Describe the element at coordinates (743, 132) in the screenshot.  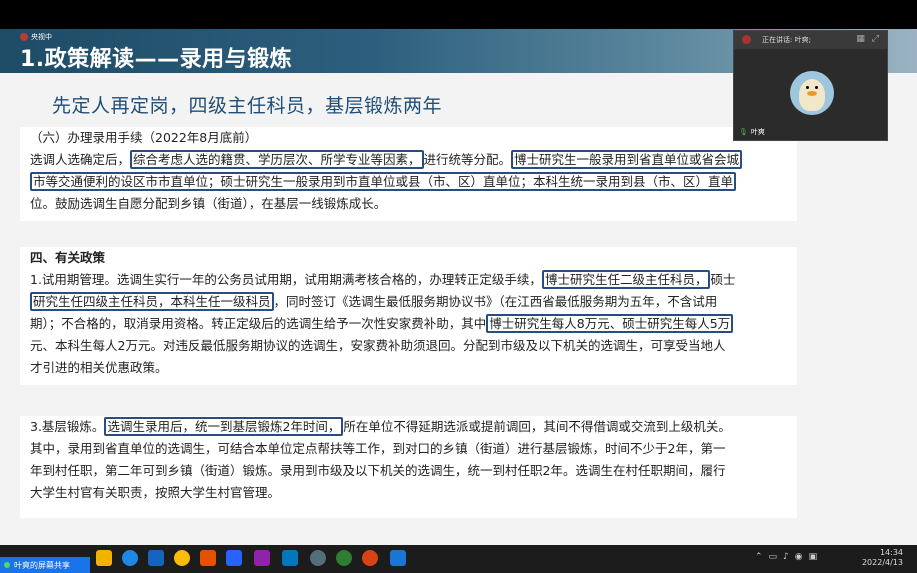
I see `microphone-icon: 🎙` at that location.